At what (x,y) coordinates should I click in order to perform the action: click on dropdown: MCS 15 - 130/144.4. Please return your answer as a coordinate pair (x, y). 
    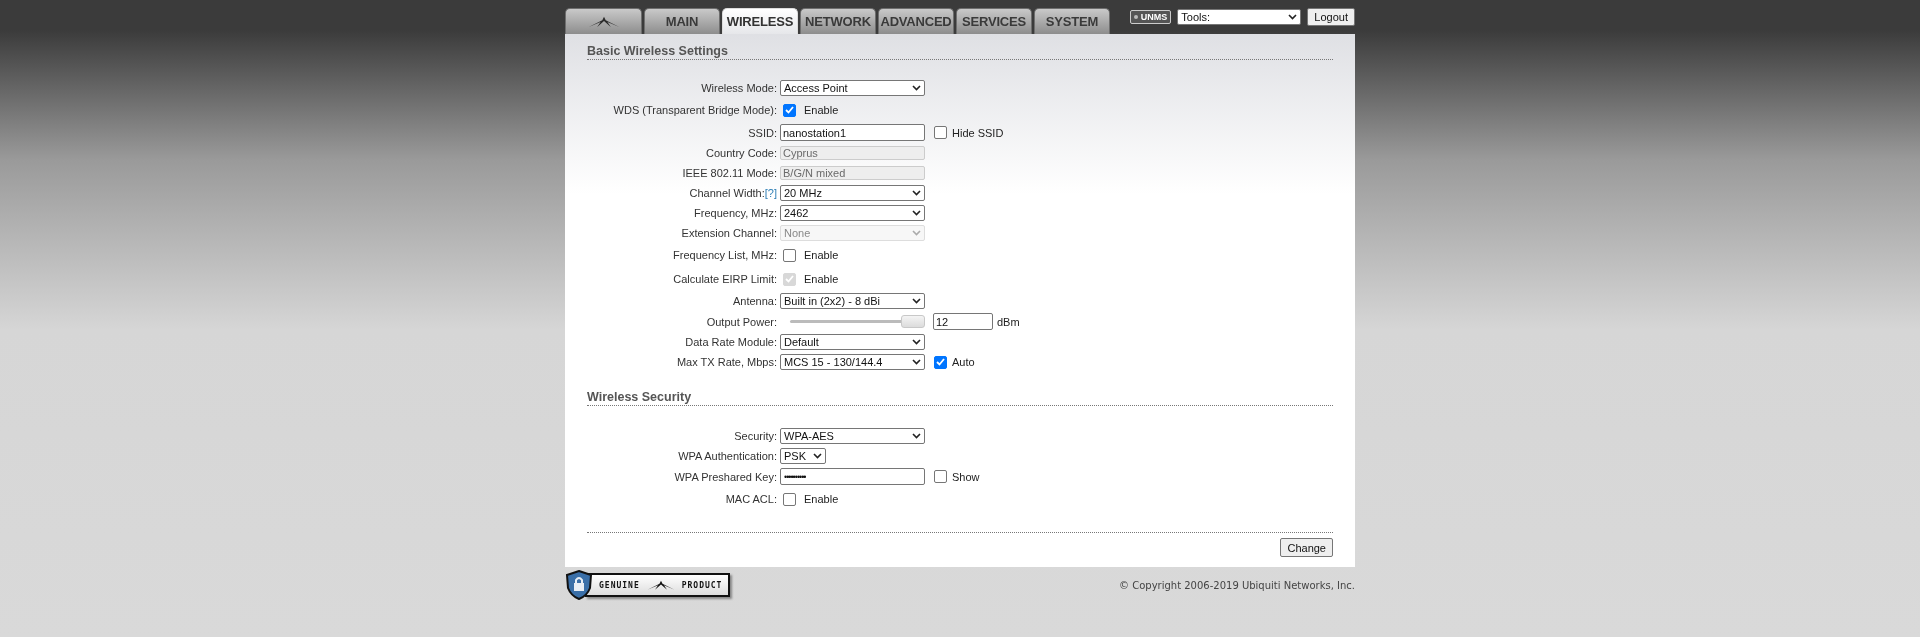
    Looking at the image, I should click on (852, 362).